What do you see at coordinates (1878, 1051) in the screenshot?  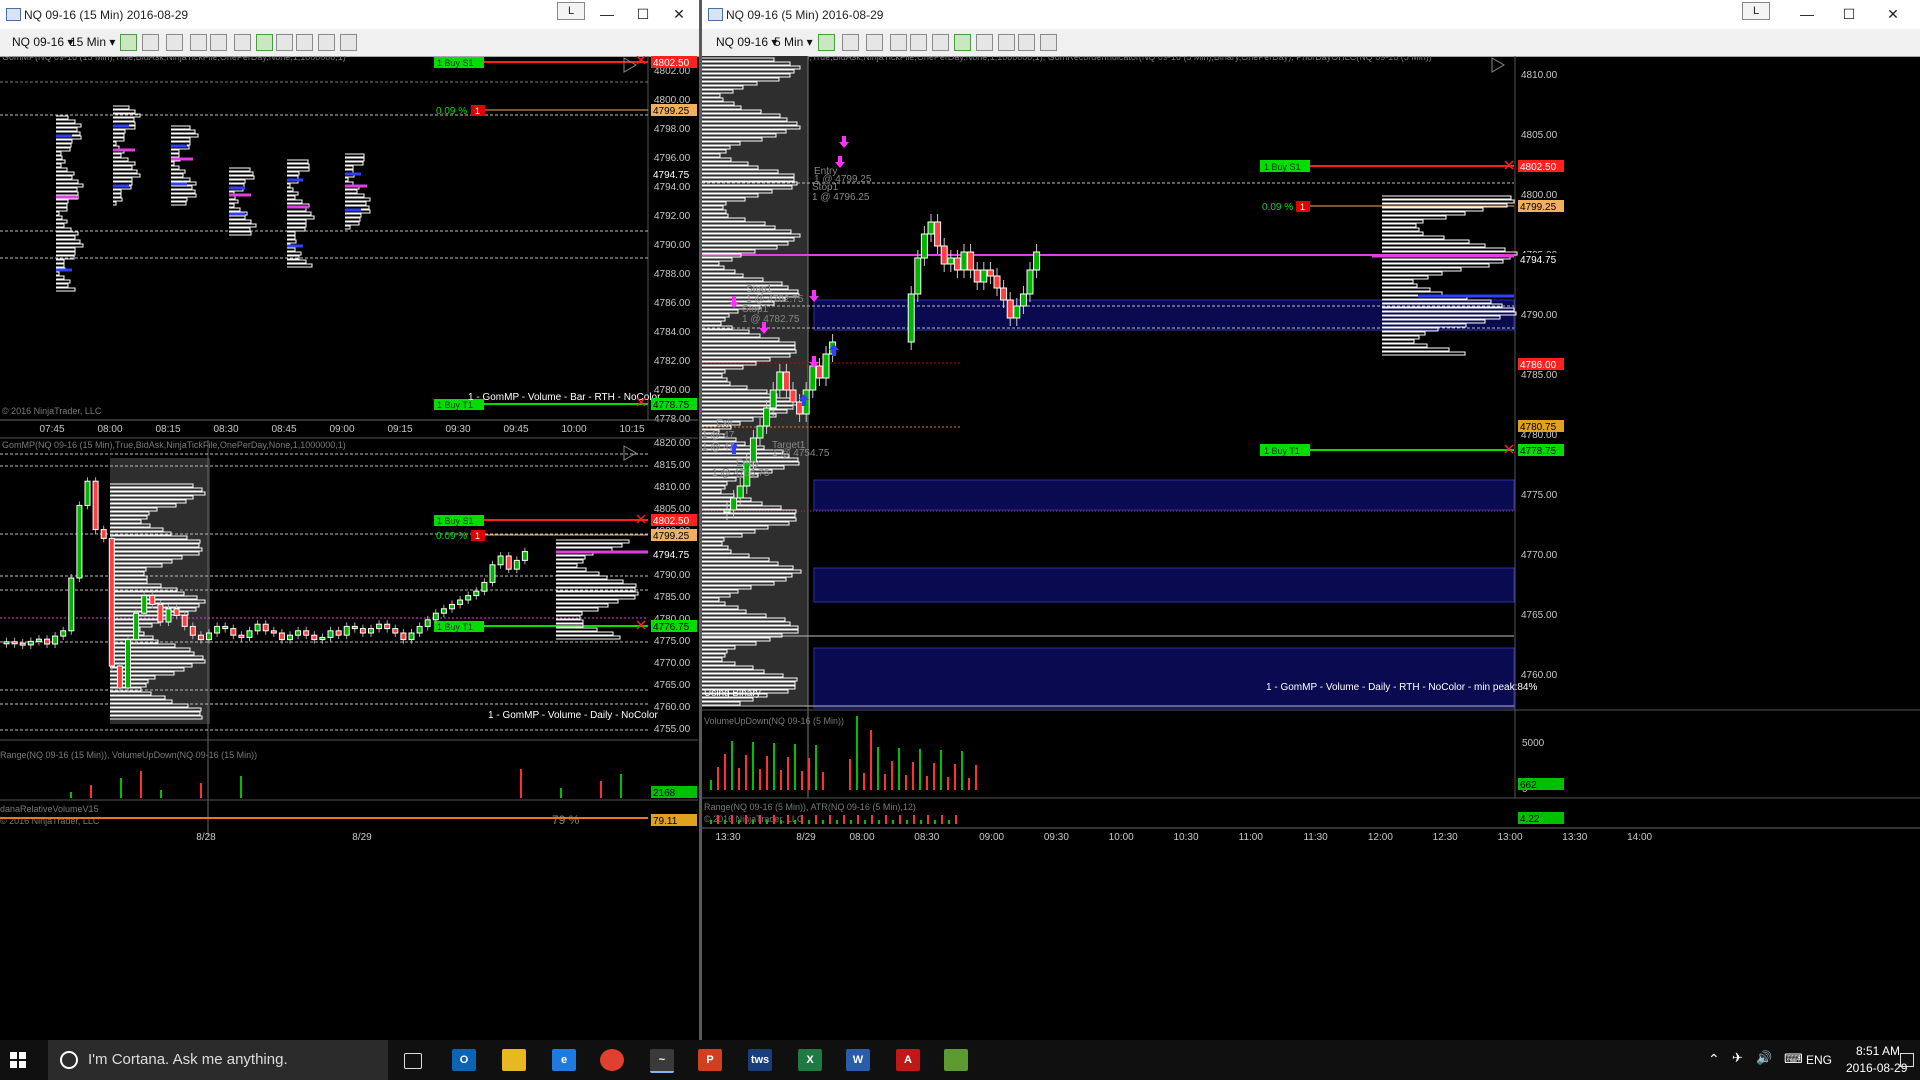 I see `clock-time: 8:51 AM` at bounding box center [1878, 1051].